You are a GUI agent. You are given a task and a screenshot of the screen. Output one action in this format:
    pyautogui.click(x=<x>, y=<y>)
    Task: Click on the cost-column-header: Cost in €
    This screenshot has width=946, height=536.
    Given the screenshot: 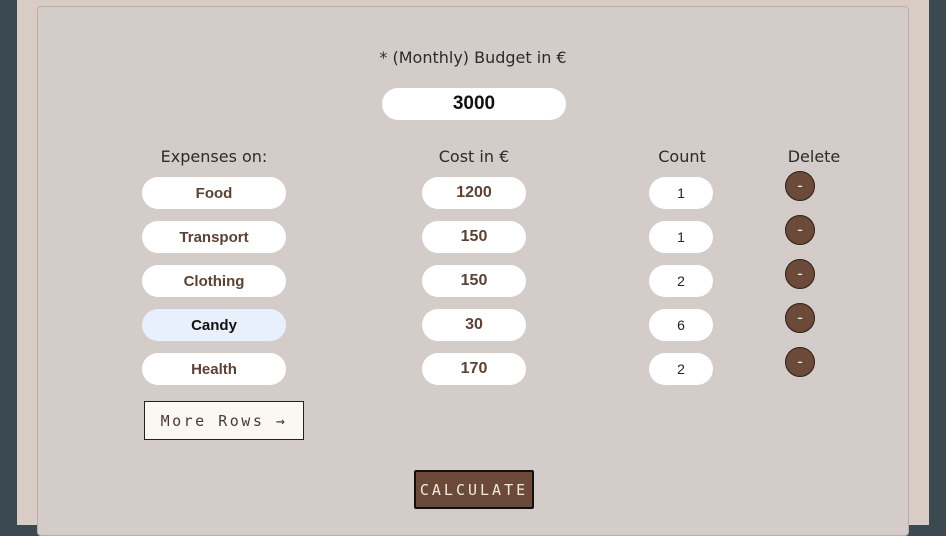 What is the action you would take?
    pyautogui.click(x=474, y=156)
    